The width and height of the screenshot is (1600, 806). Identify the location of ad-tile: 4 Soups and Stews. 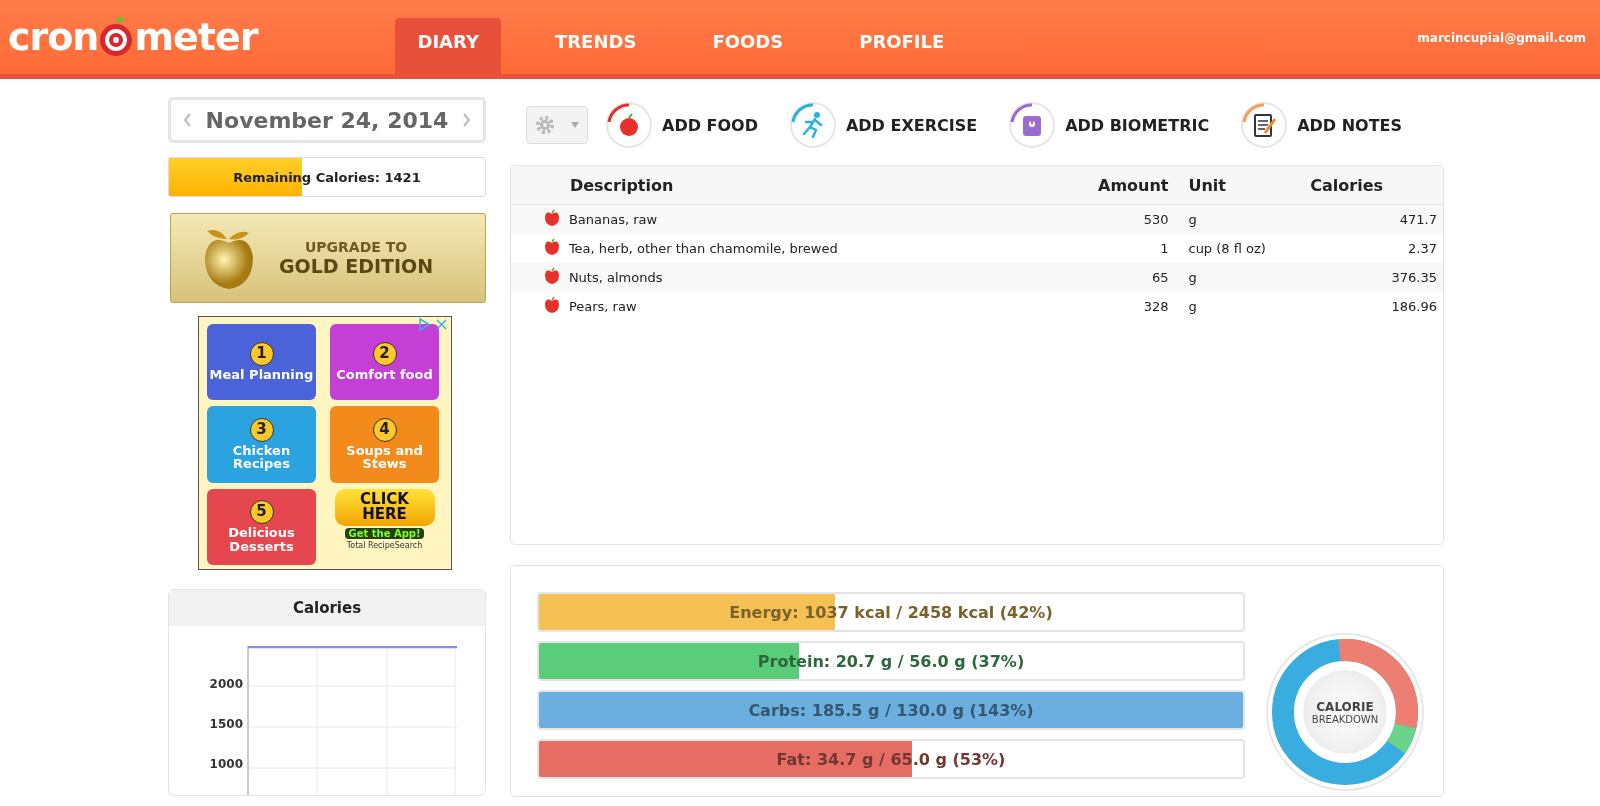
(384, 444).